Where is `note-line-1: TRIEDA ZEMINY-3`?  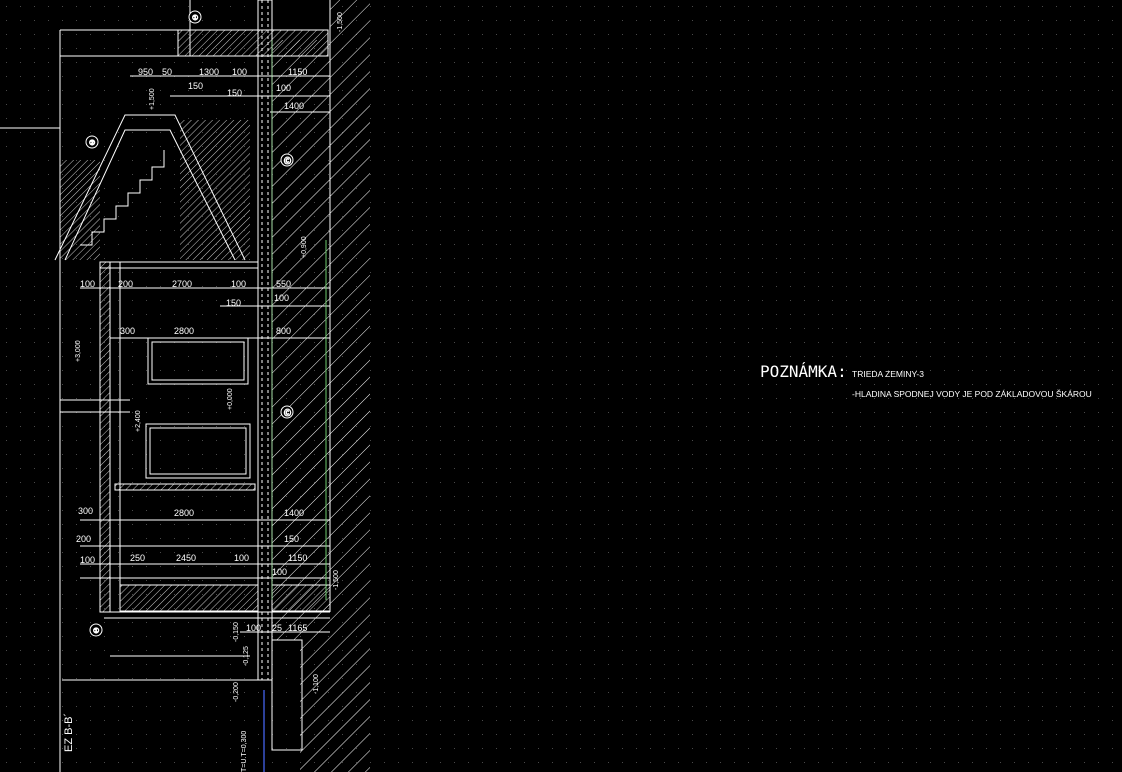 note-line-1: TRIEDA ZEMINY-3 is located at coordinates (888, 374).